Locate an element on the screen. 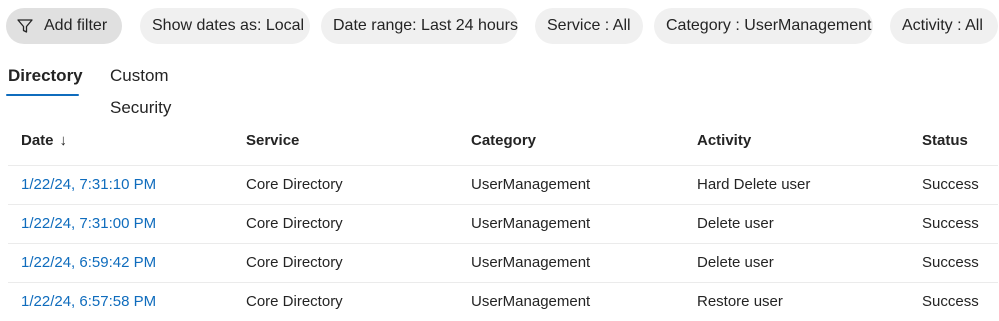 The height and width of the screenshot is (321, 999). date-range-filter-pill: Date range: Last 24 hours is located at coordinates (419, 26).